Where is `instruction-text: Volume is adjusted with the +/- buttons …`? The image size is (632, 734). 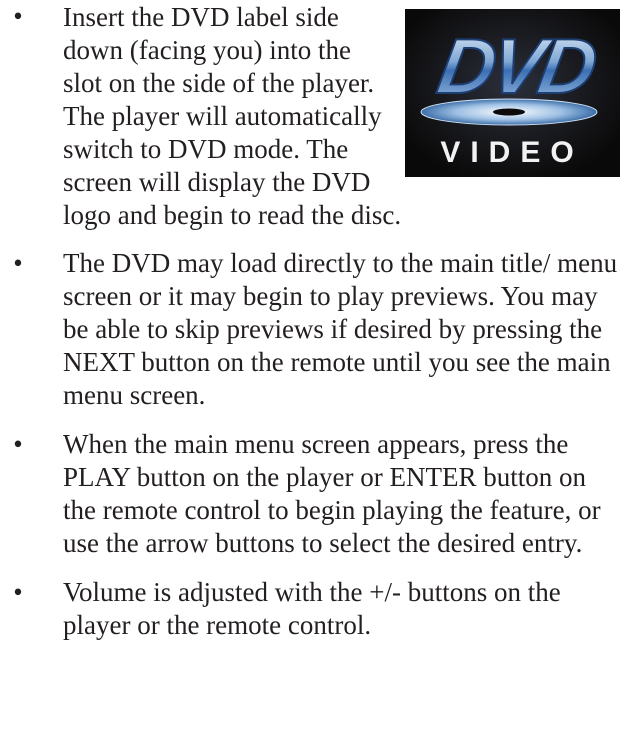 instruction-text: Volume is adjusted with the +/- buttons … is located at coordinates (312, 608).